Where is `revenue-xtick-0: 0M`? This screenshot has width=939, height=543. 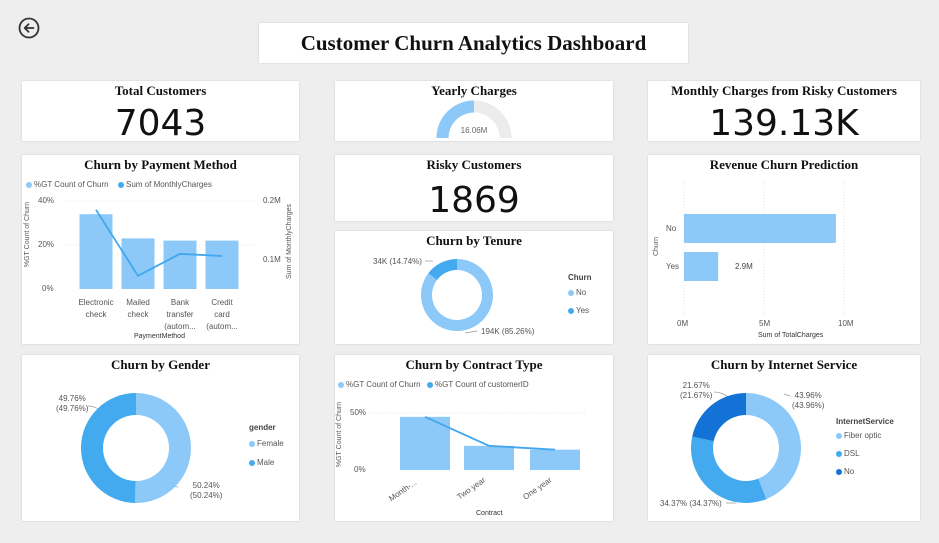
revenue-xtick-0: 0M is located at coordinates (683, 323).